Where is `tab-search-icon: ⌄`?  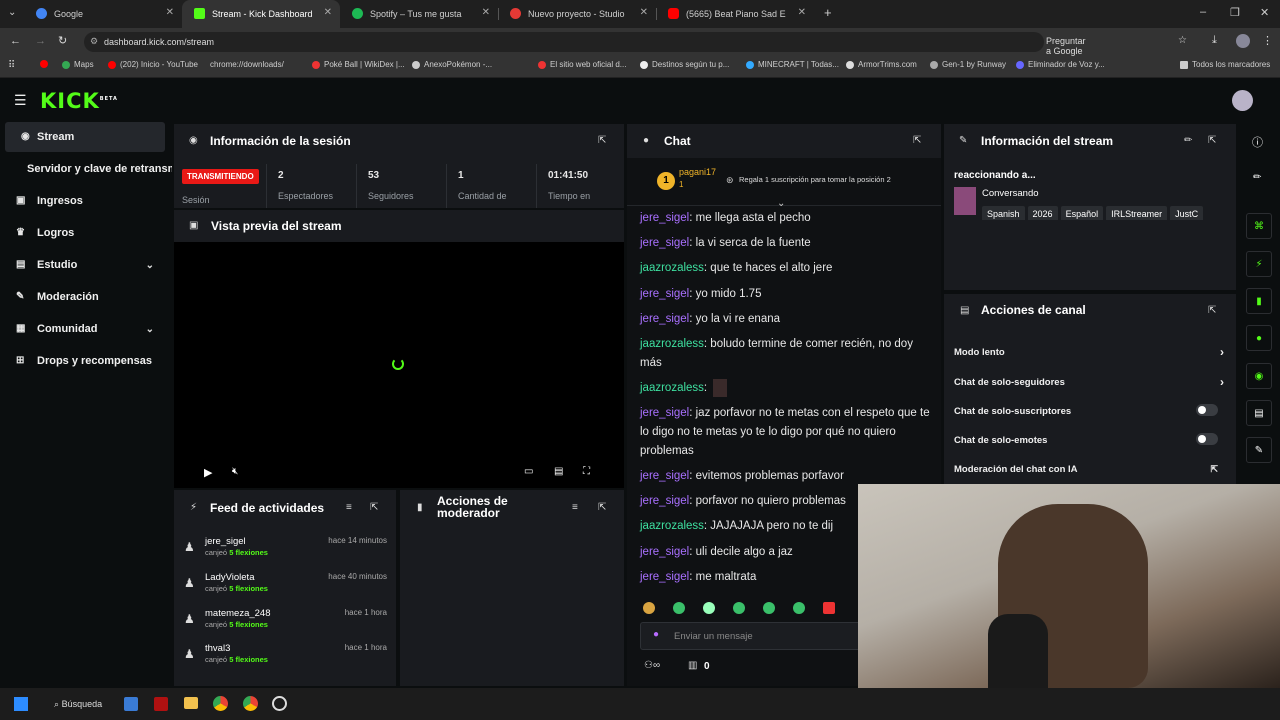
tab-search-icon: ⌄ is located at coordinates (12, 12).